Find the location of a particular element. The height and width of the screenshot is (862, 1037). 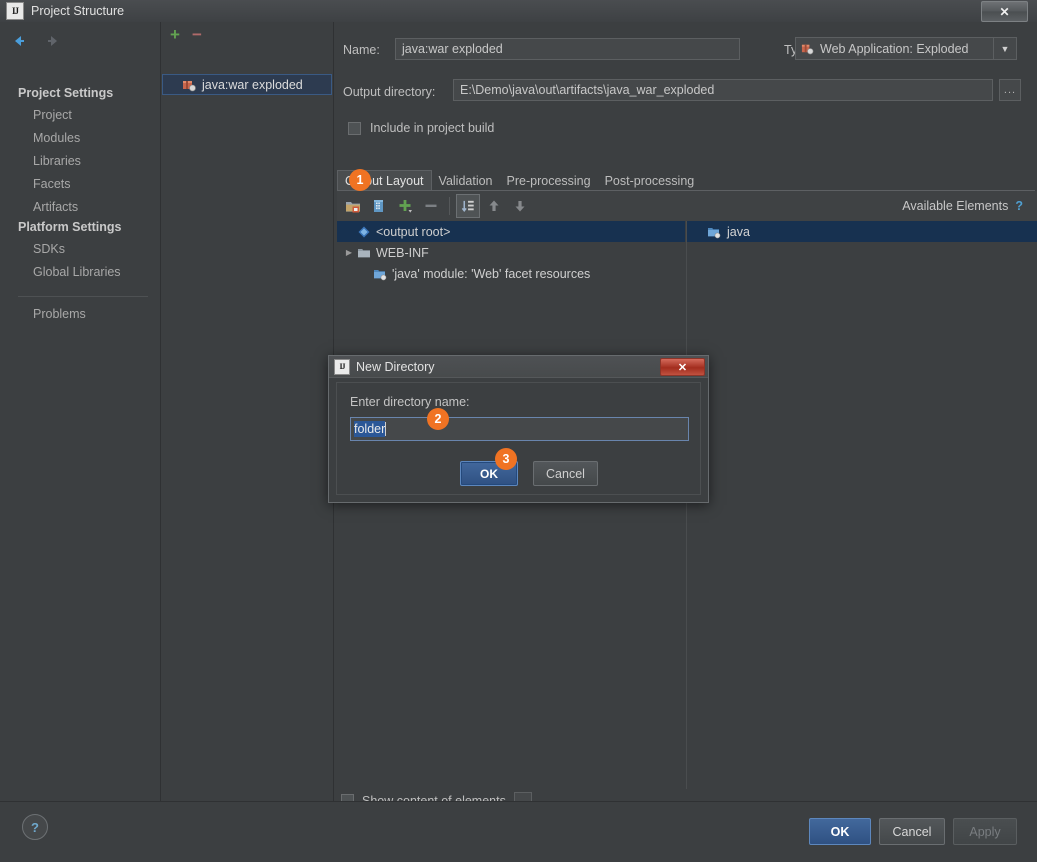

sidebar-item-project: Project is located at coordinates (52, 115).